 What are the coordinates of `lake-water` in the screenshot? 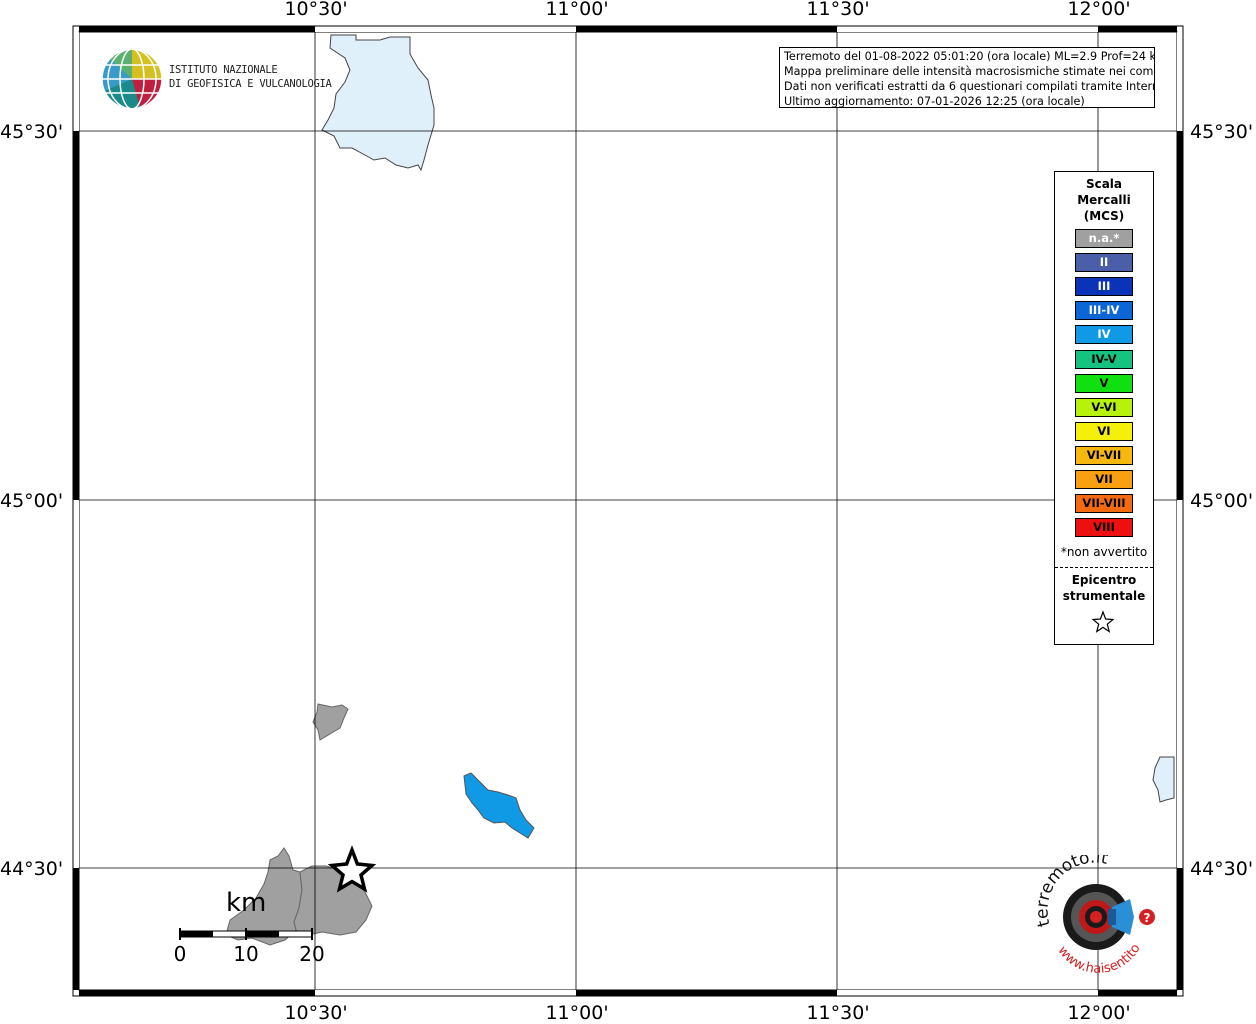 It's located at (378, 103).